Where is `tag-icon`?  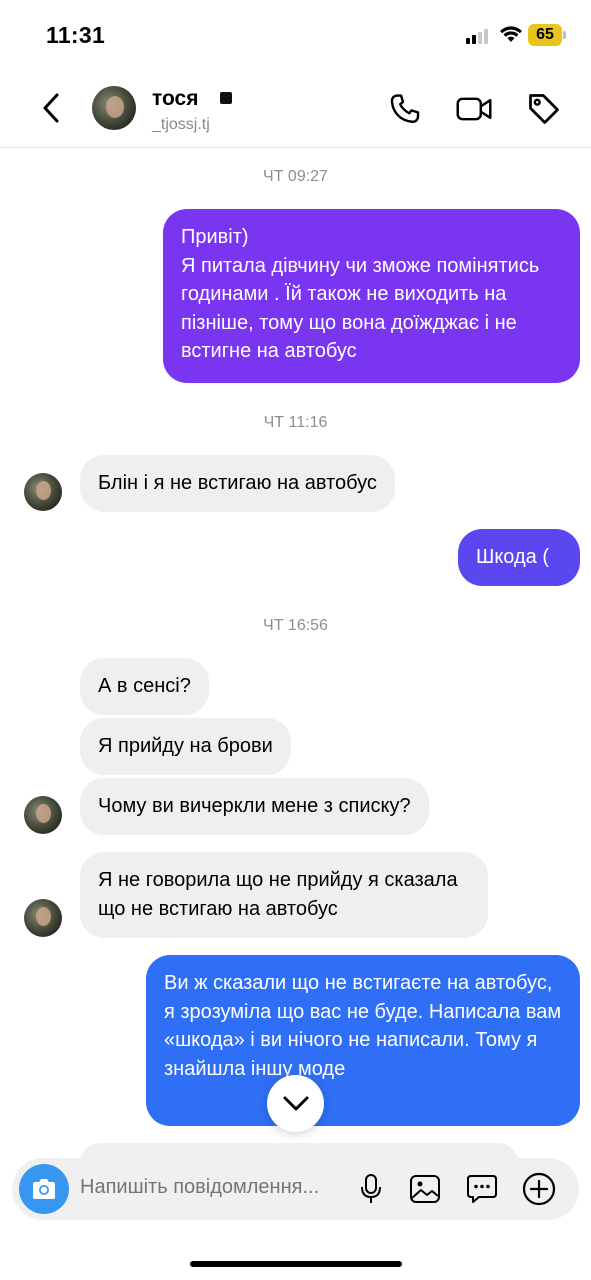 tag-icon is located at coordinates (544, 109).